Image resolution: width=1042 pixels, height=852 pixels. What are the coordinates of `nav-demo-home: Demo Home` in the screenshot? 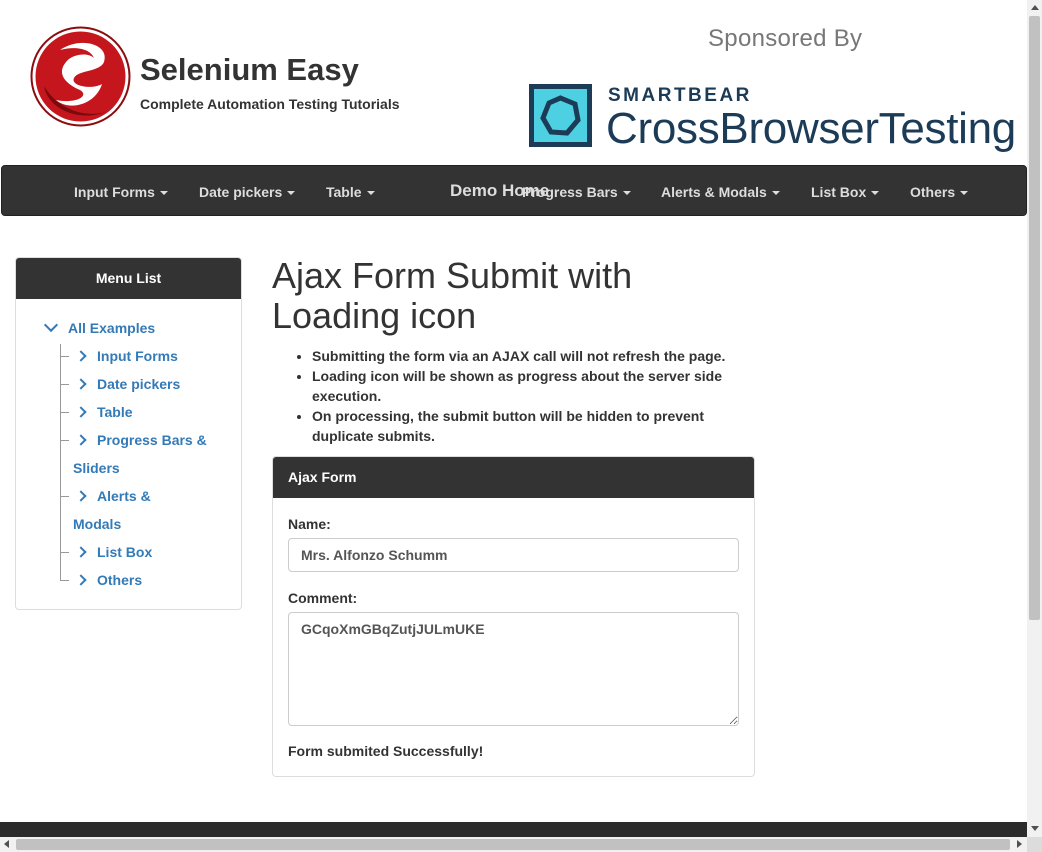 It's located at (499, 191).